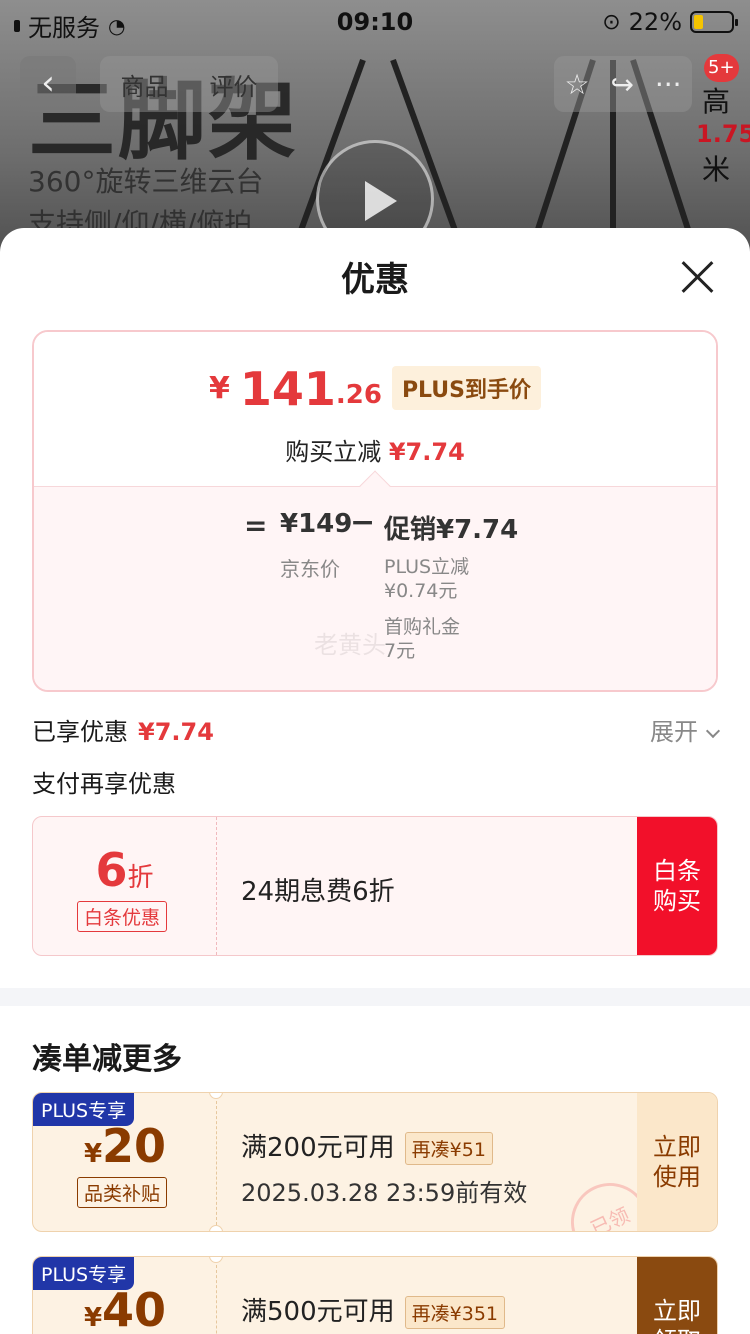  What do you see at coordinates (697, 277) in the screenshot?
I see `close-icon` at bounding box center [697, 277].